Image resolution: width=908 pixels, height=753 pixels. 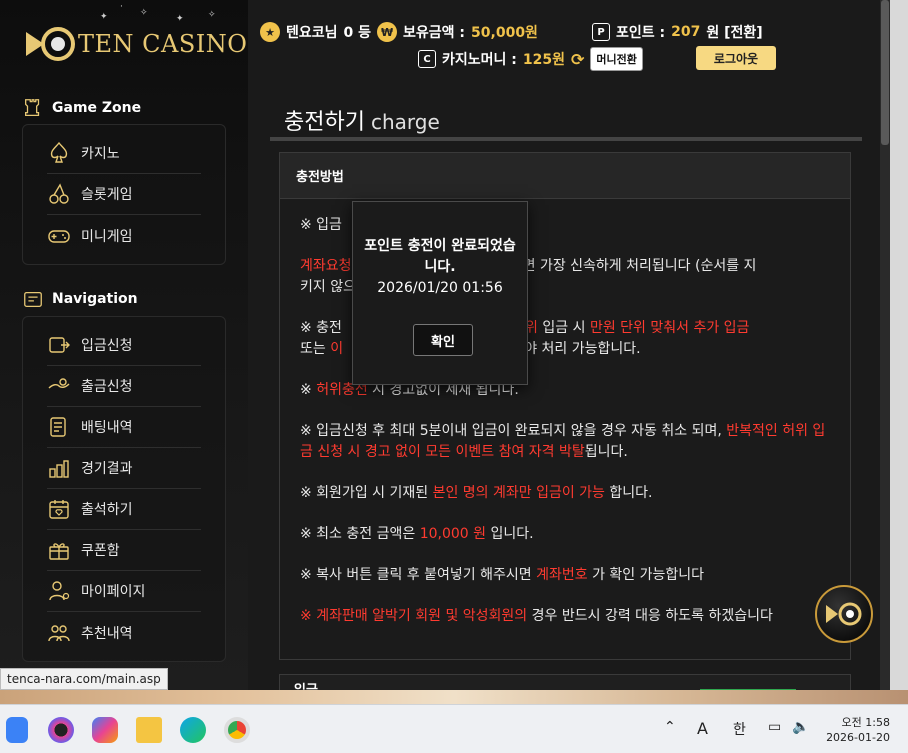 What do you see at coordinates (193, 730) in the screenshot?
I see `edge-icon` at bounding box center [193, 730].